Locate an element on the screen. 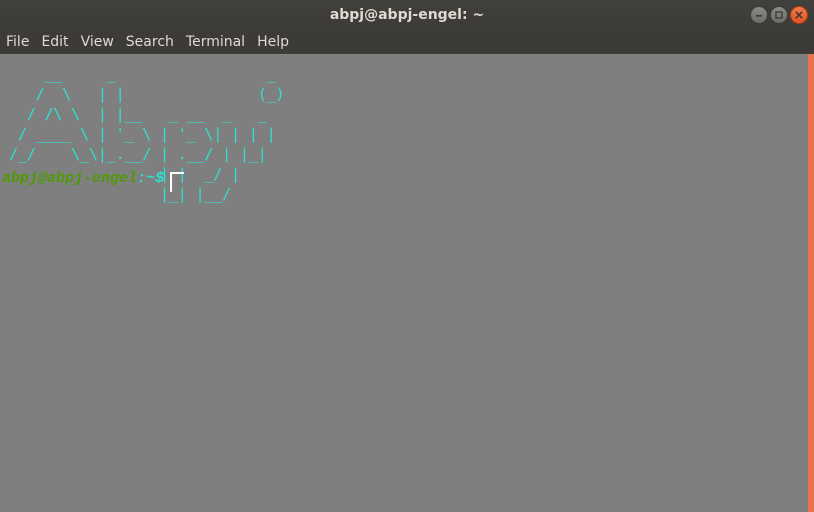 The height and width of the screenshot is (512, 814). close-icon is located at coordinates (799, 15).